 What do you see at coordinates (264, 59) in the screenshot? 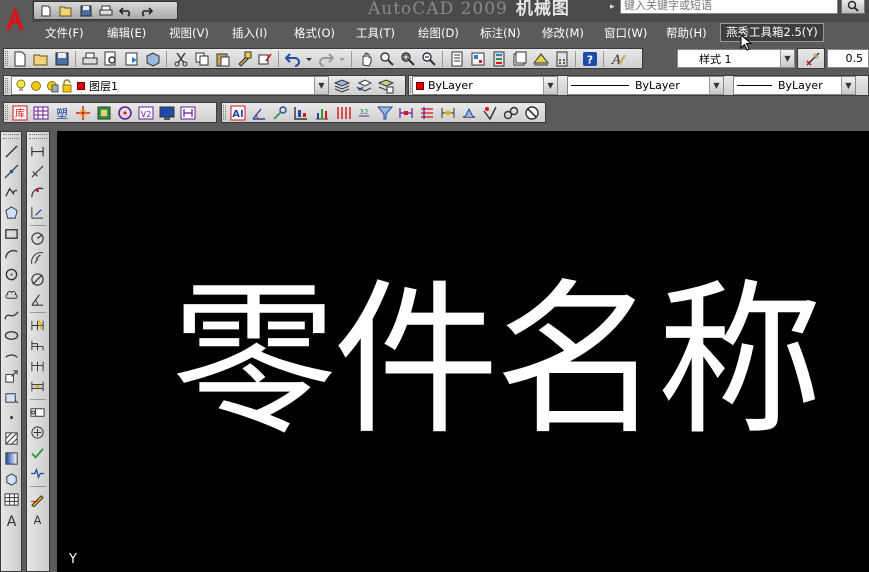
I see `block-editor-icon` at bounding box center [264, 59].